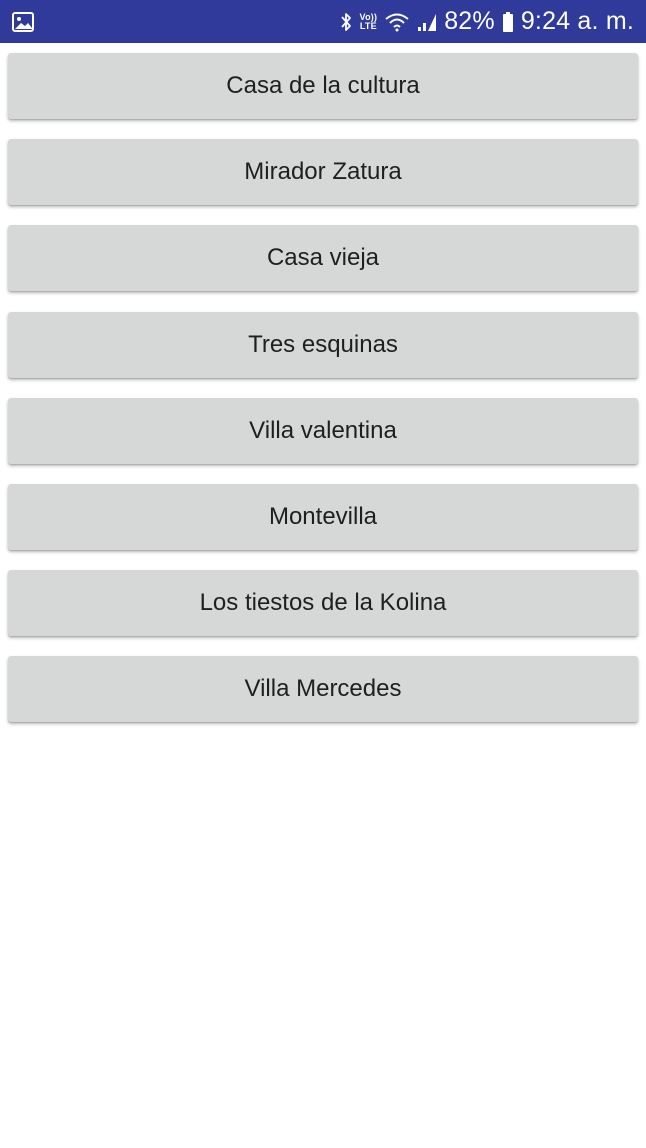  I want to click on place-button-montevilla: Montevilla, so click(323, 517).